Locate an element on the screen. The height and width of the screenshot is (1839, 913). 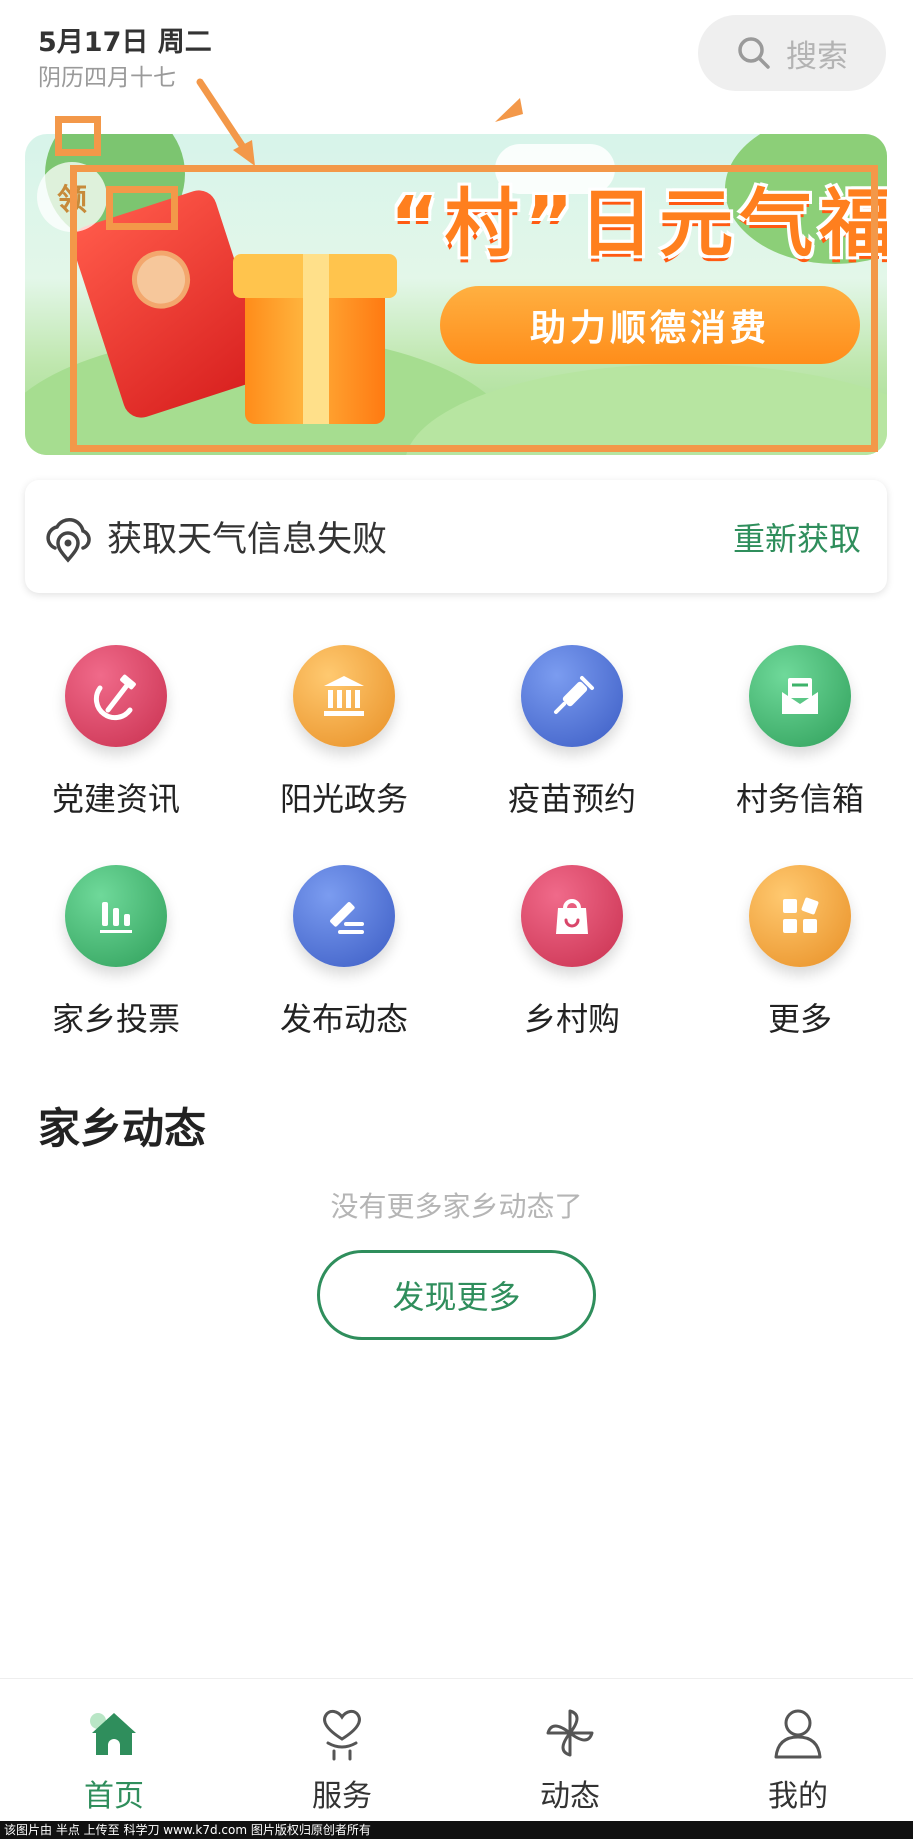
pencil-icon is located at coordinates (344, 916).